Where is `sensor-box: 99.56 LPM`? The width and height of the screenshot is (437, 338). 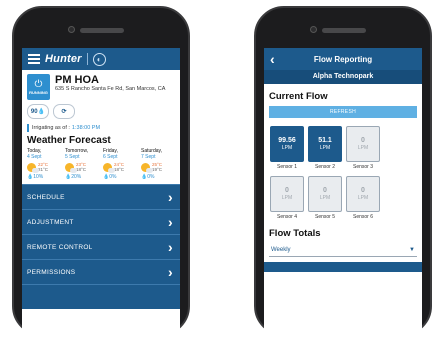
sensor-box: 99.56 LPM is located at coordinates (287, 144).